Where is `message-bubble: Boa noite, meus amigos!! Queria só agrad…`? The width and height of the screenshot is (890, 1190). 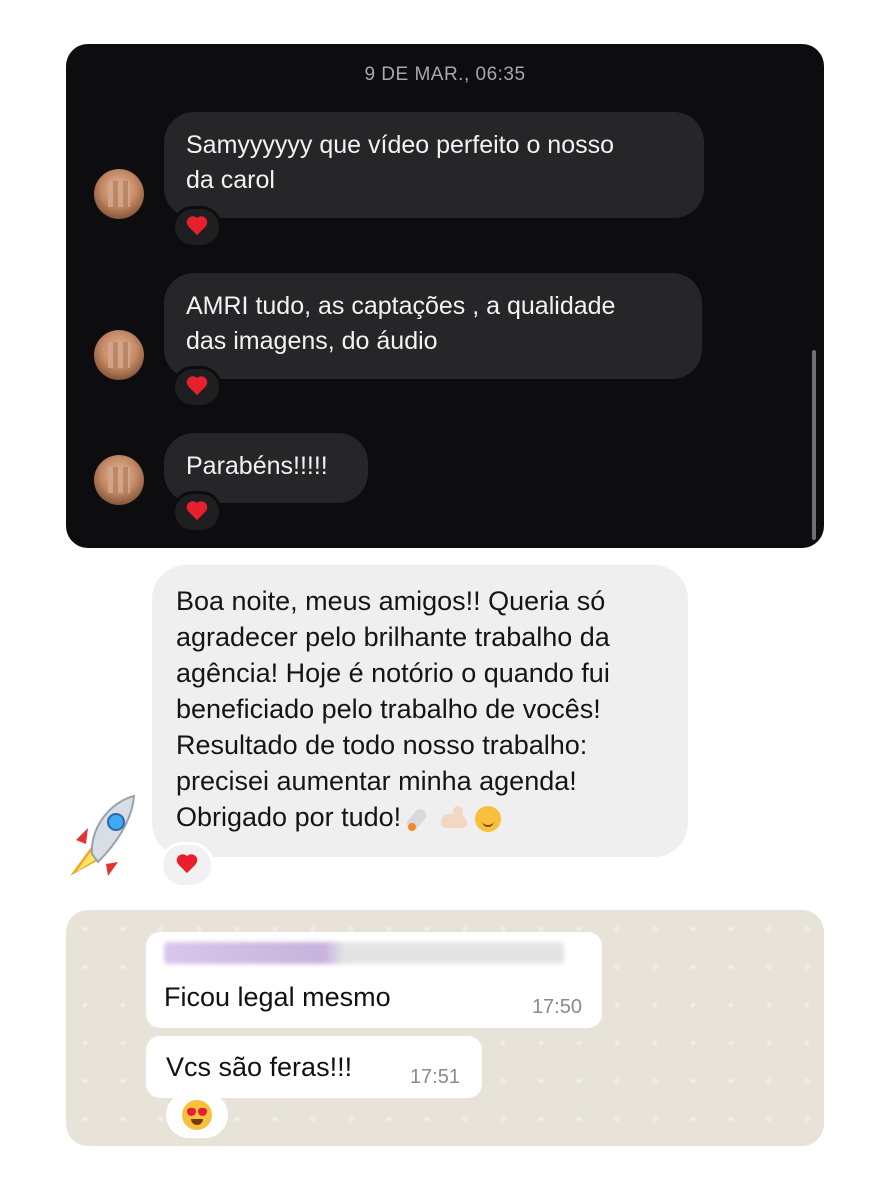 message-bubble: Boa noite, meus amigos!! Queria só agrad… is located at coordinates (420, 711).